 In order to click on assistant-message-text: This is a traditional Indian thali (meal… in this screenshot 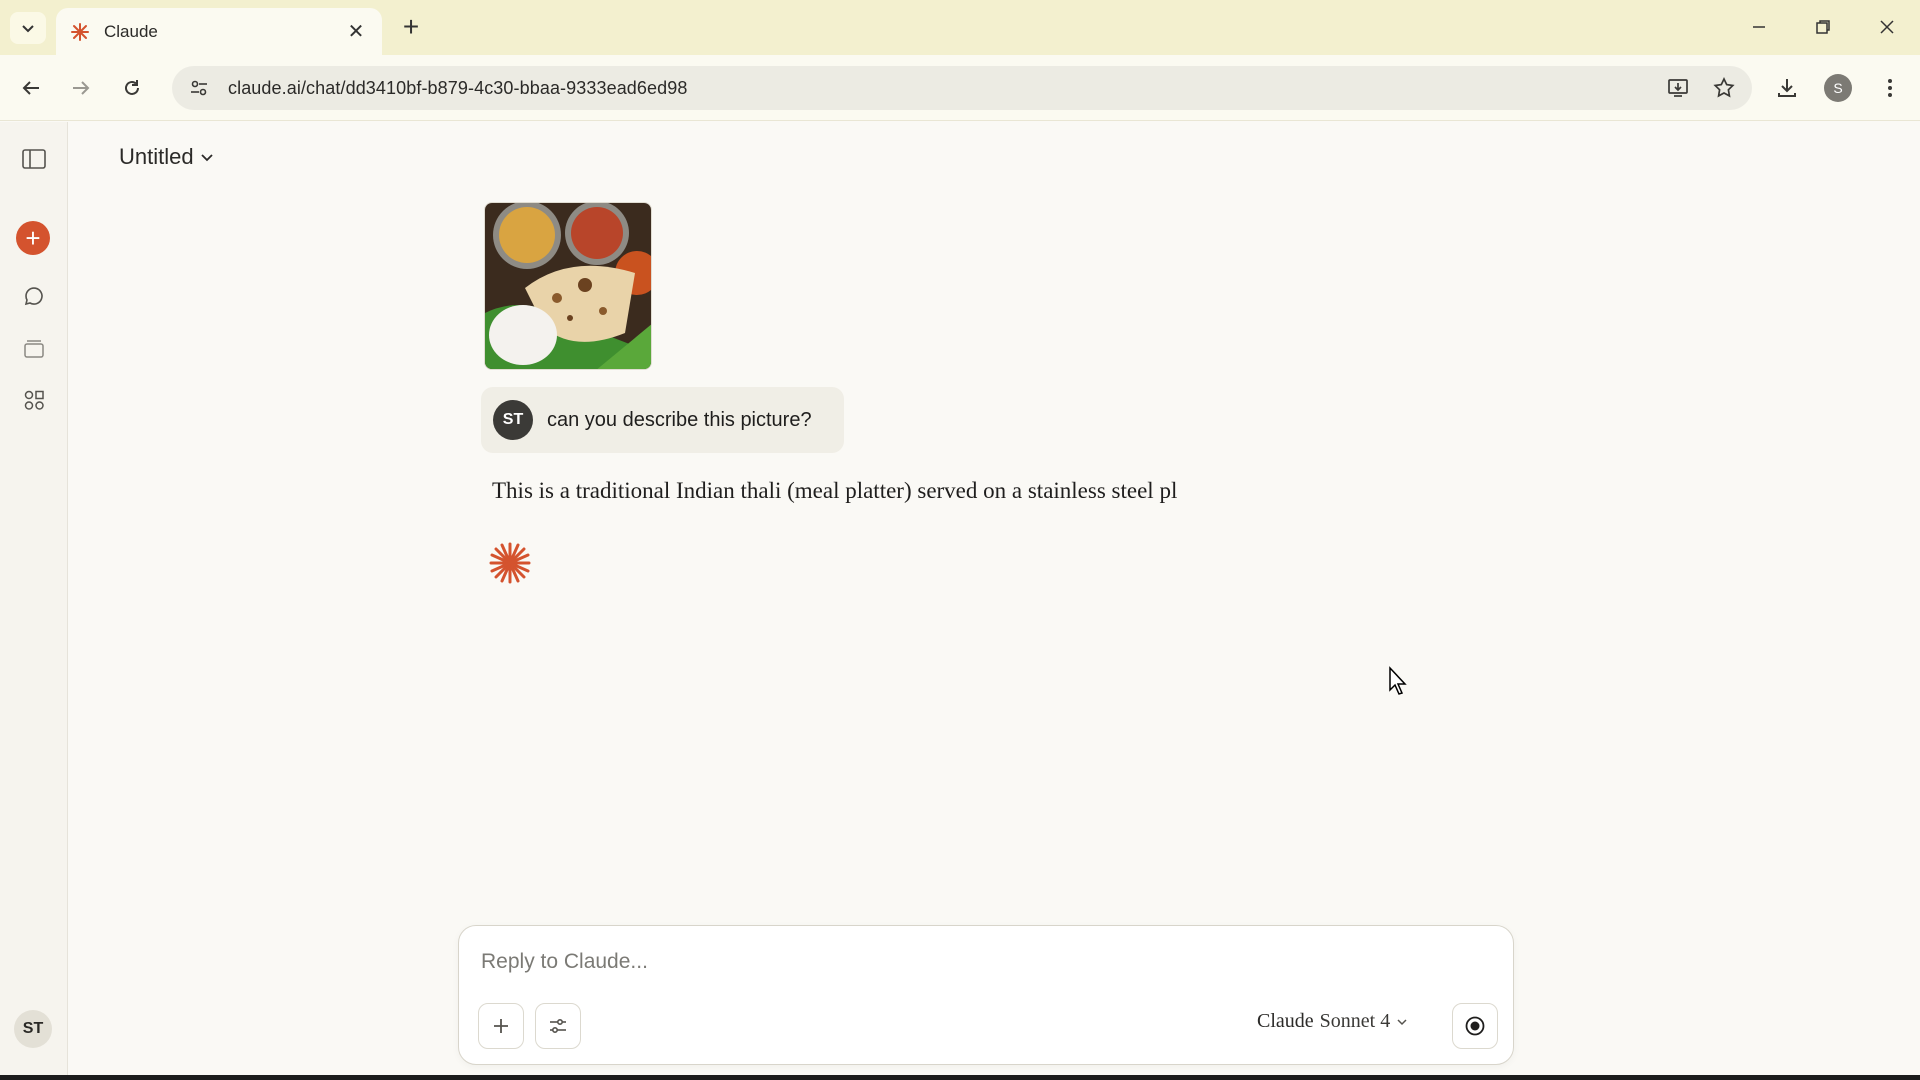, I will do `click(835, 490)`.